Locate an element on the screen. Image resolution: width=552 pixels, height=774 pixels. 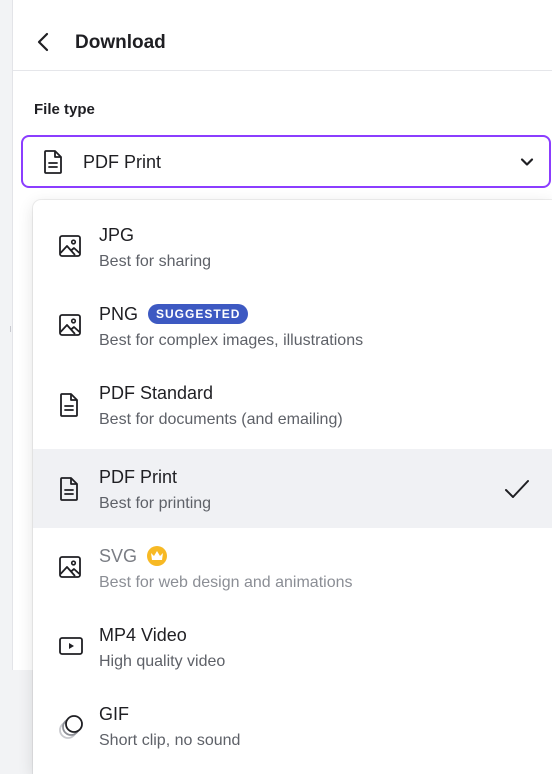
option-gif: GIF Short clip, no sound is located at coordinates (292, 725).